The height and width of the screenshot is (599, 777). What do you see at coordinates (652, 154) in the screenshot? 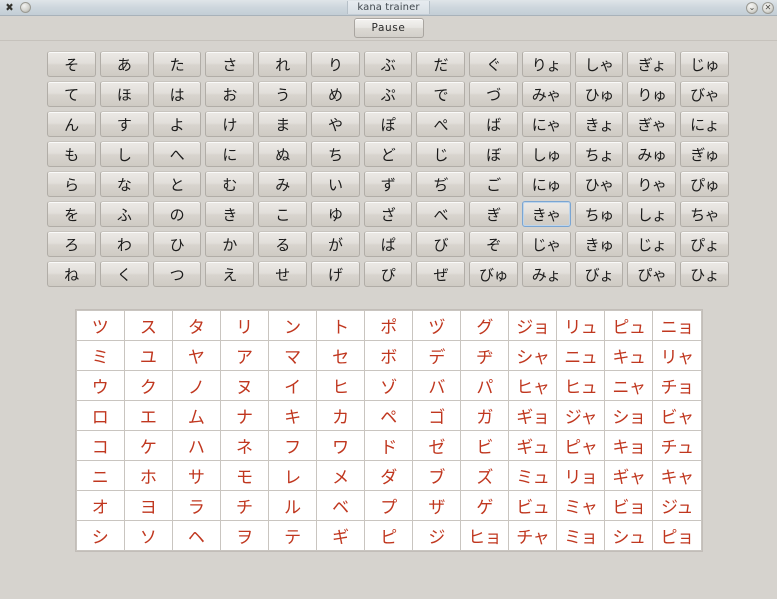
I see `hiragana-button: みゅ` at bounding box center [652, 154].